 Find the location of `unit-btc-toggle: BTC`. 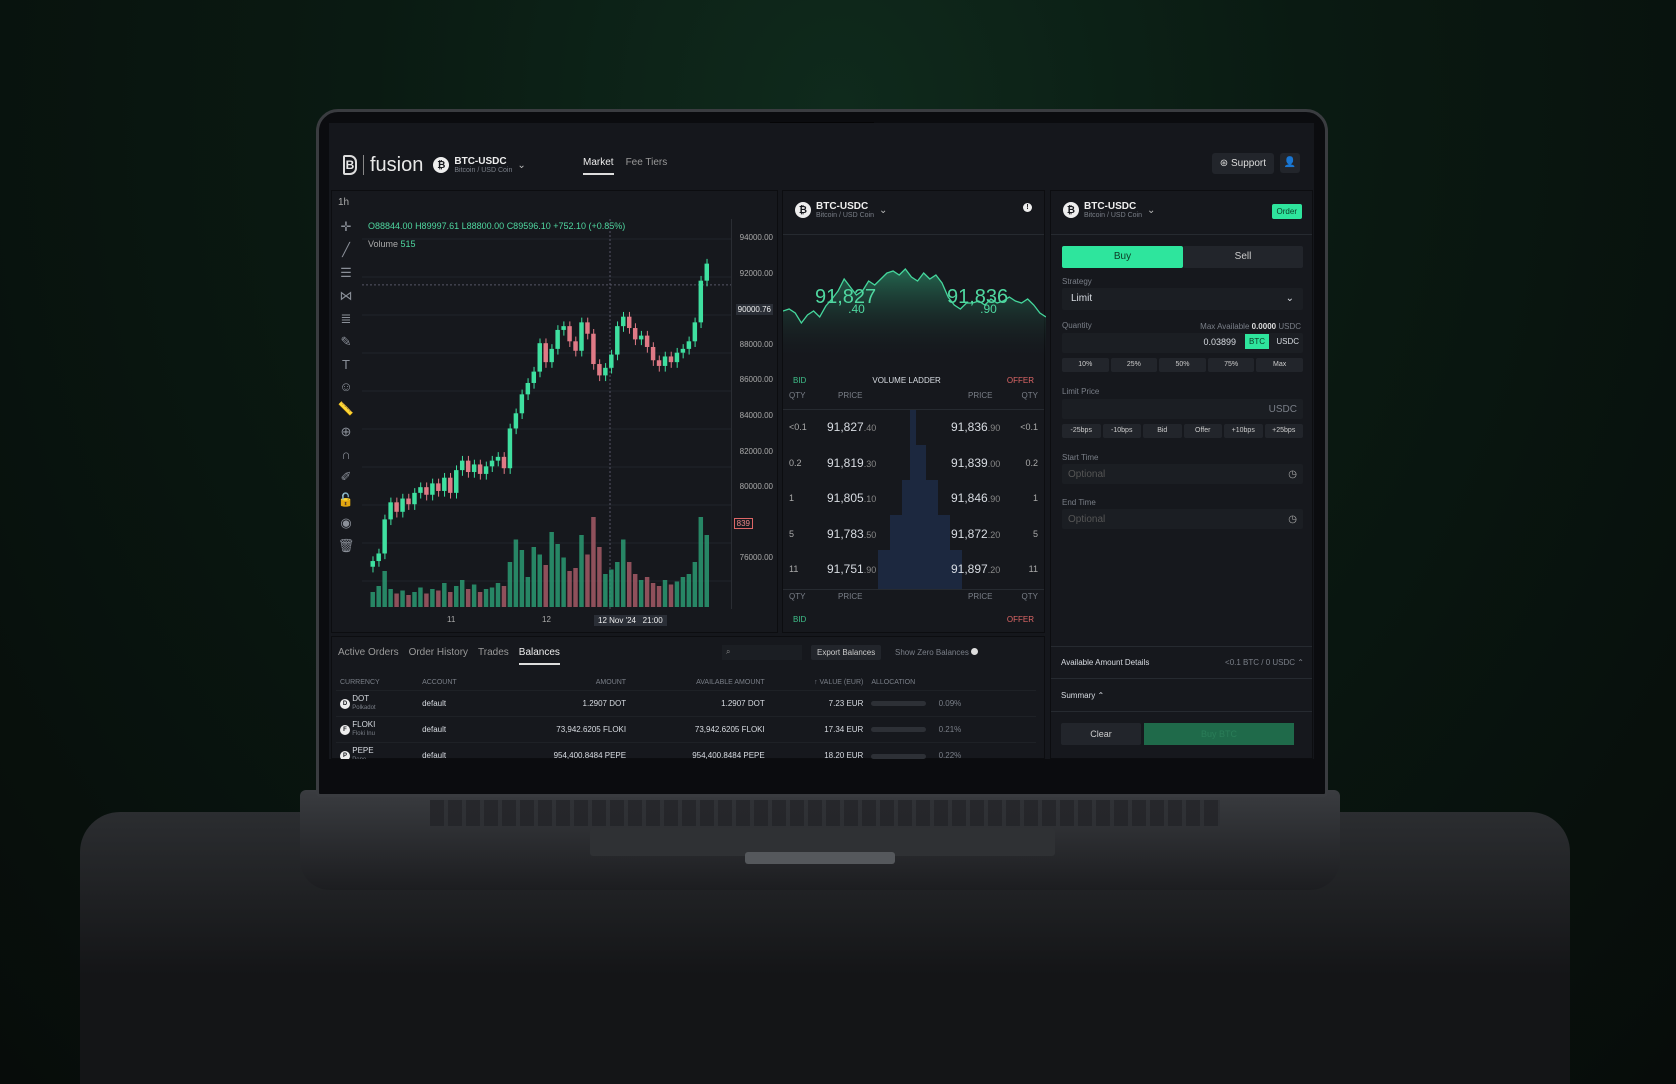

unit-btc-toggle: BTC is located at coordinates (1257, 341).